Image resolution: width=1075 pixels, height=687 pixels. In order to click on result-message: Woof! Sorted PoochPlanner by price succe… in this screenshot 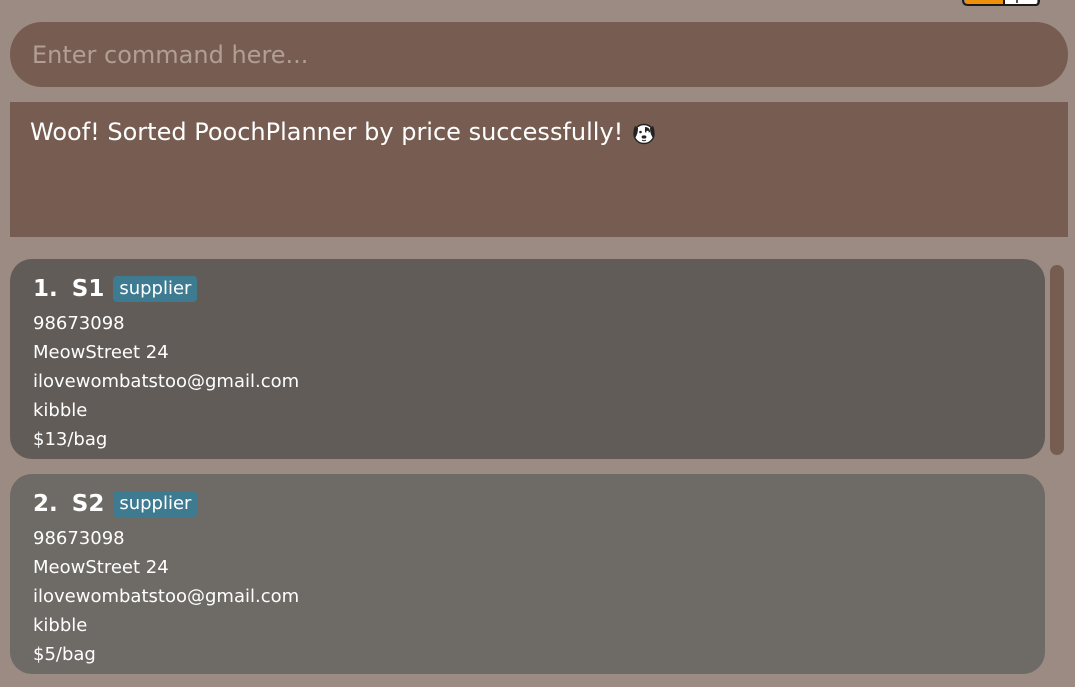, I will do `click(327, 132)`.